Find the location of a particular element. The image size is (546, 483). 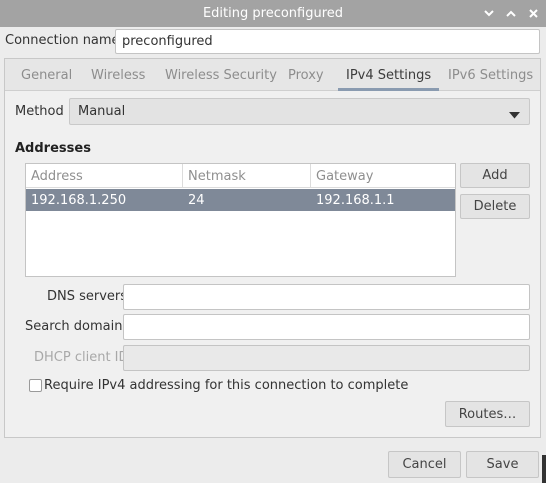

dropdown-arrow-icon is located at coordinates (514, 115).